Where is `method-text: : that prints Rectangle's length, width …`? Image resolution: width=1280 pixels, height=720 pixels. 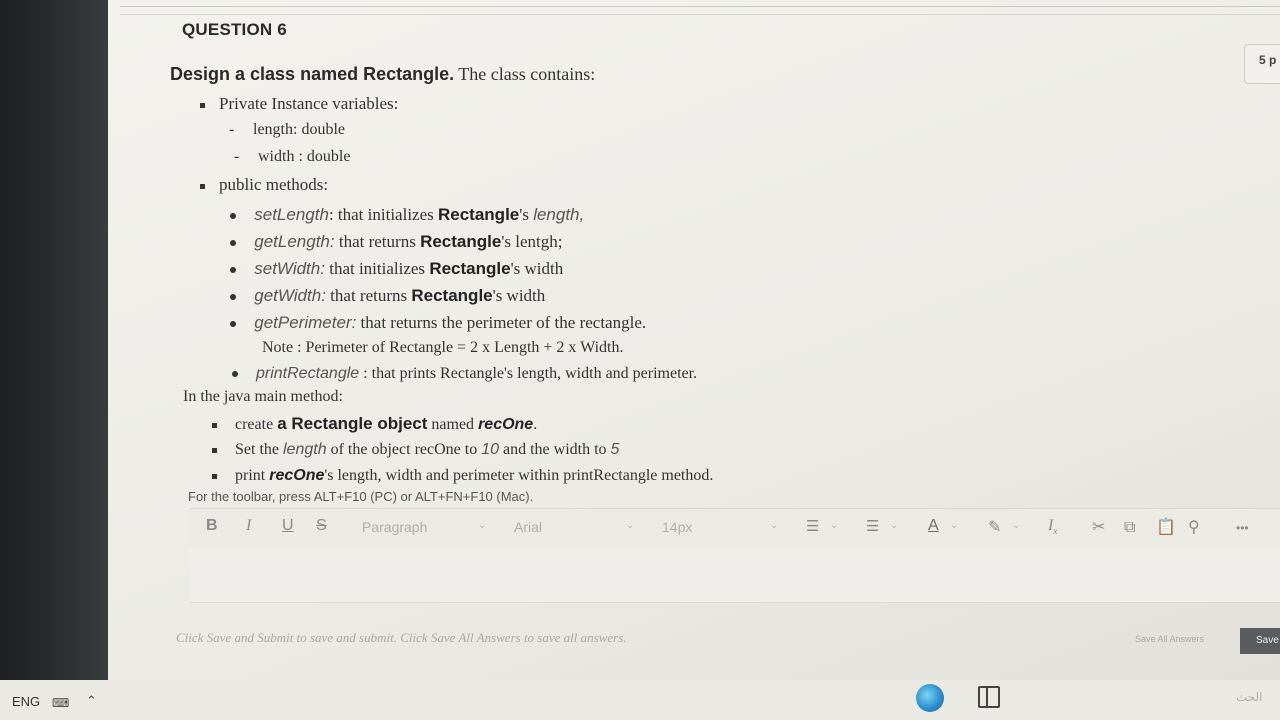 method-text: : that prints Rectangle's length, width … is located at coordinates (528, 373).